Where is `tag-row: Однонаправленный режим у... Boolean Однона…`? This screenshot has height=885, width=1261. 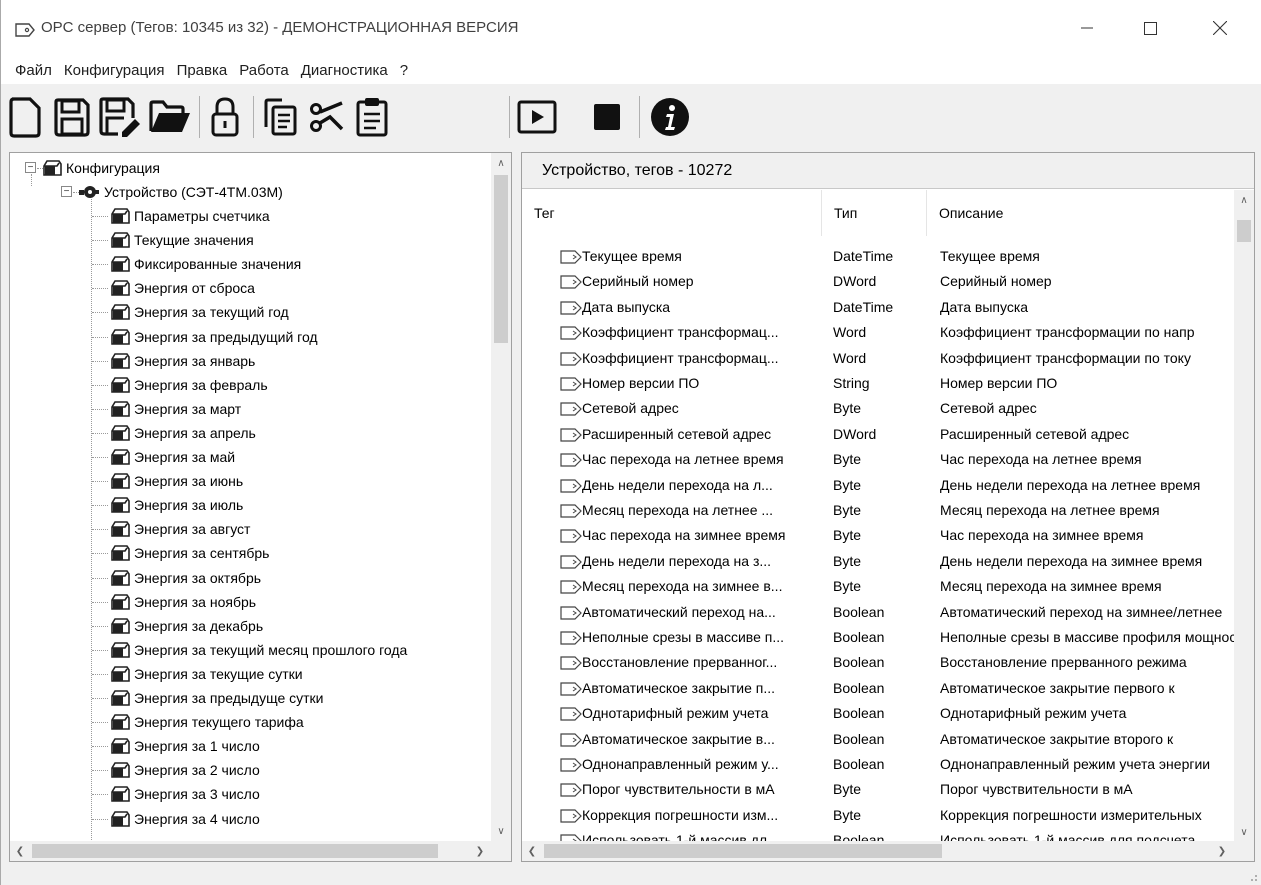
tag-row: Однонаправленный режим у... Boolean Однона… is located at coordinates (878, 765).